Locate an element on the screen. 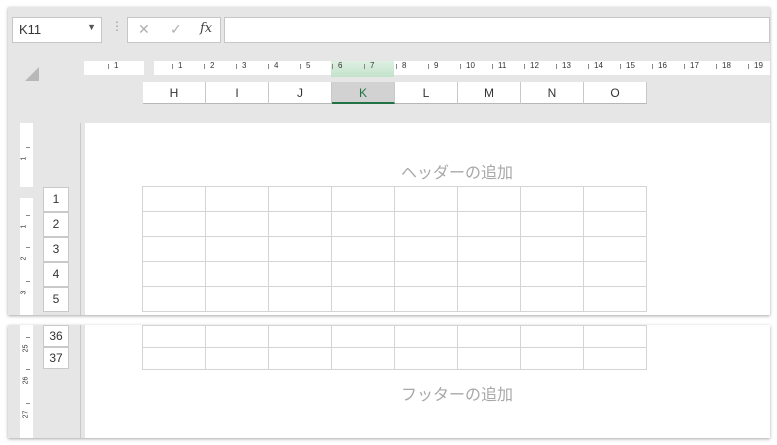 This screenshot has width=777, height=445. triangle-down-icon: ▼ is located at coordinates (91, 27).